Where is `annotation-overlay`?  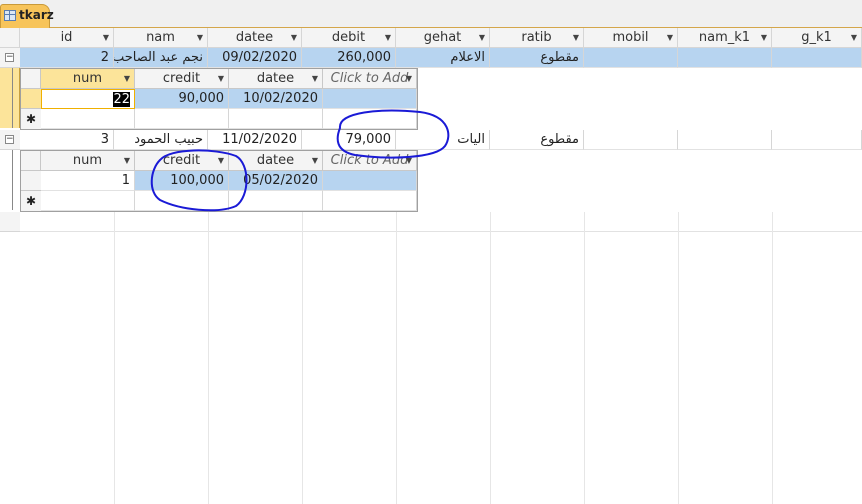
annotation-overlay is located at coordinates (300, 160).